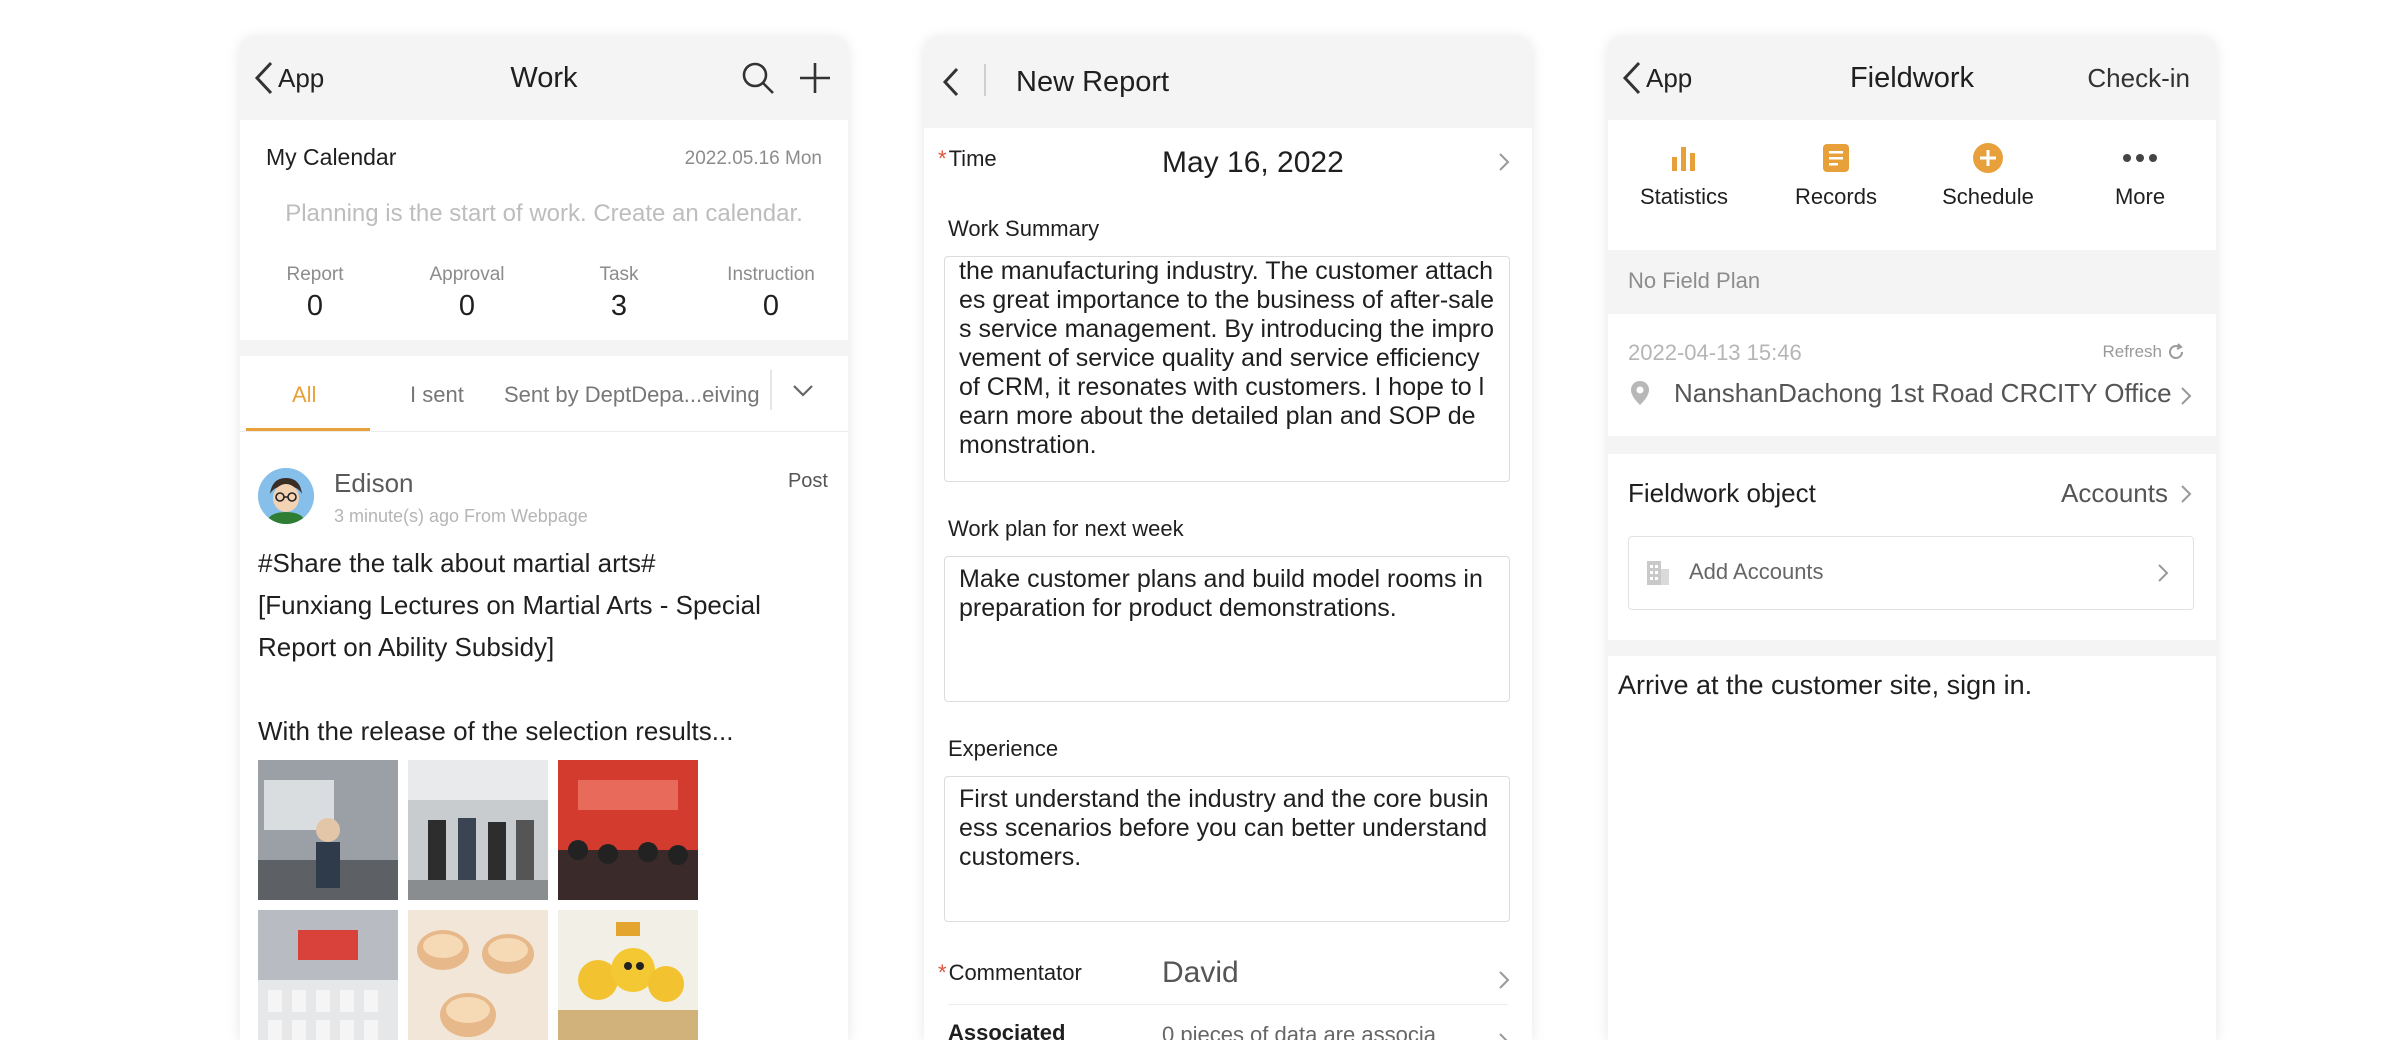 The width and height of the screenshot is (2400, 1040). I want to click on add-accounts-button: Add Accounts, so click(1911, 573).